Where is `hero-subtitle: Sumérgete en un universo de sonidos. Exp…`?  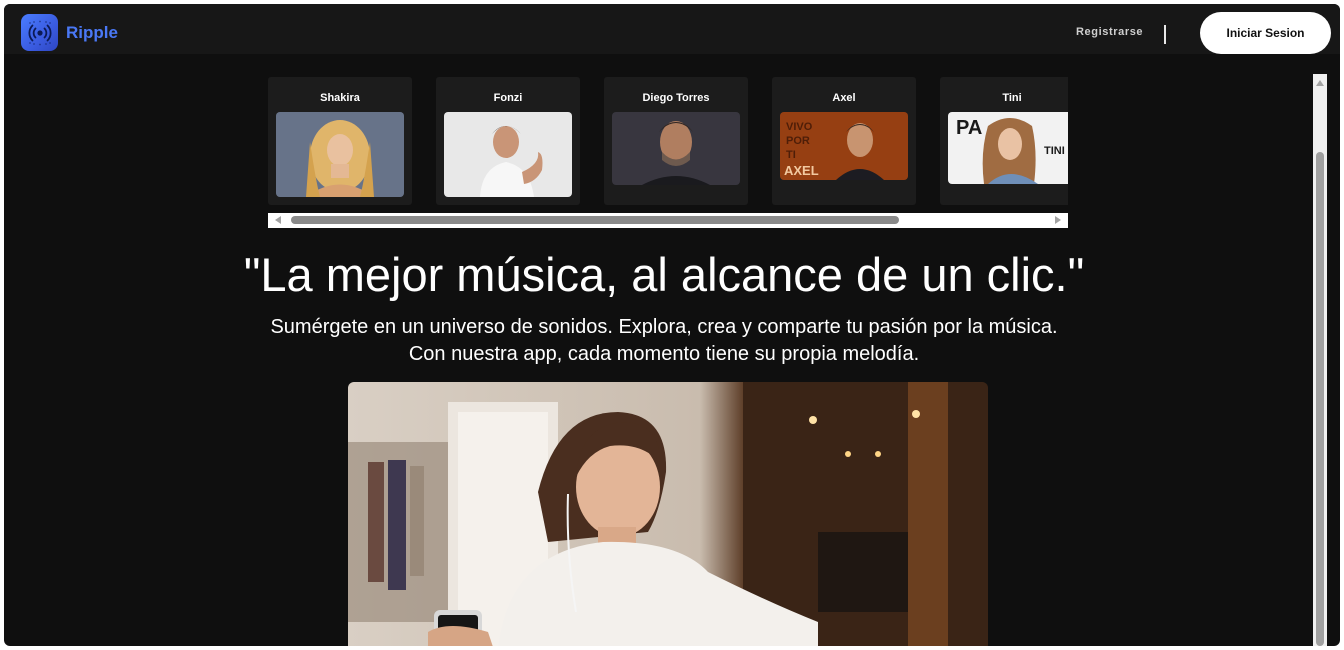 hero-subtitle: Sumérgete en un universo de sonidos. Exp… is located at coordinates (664, 341).